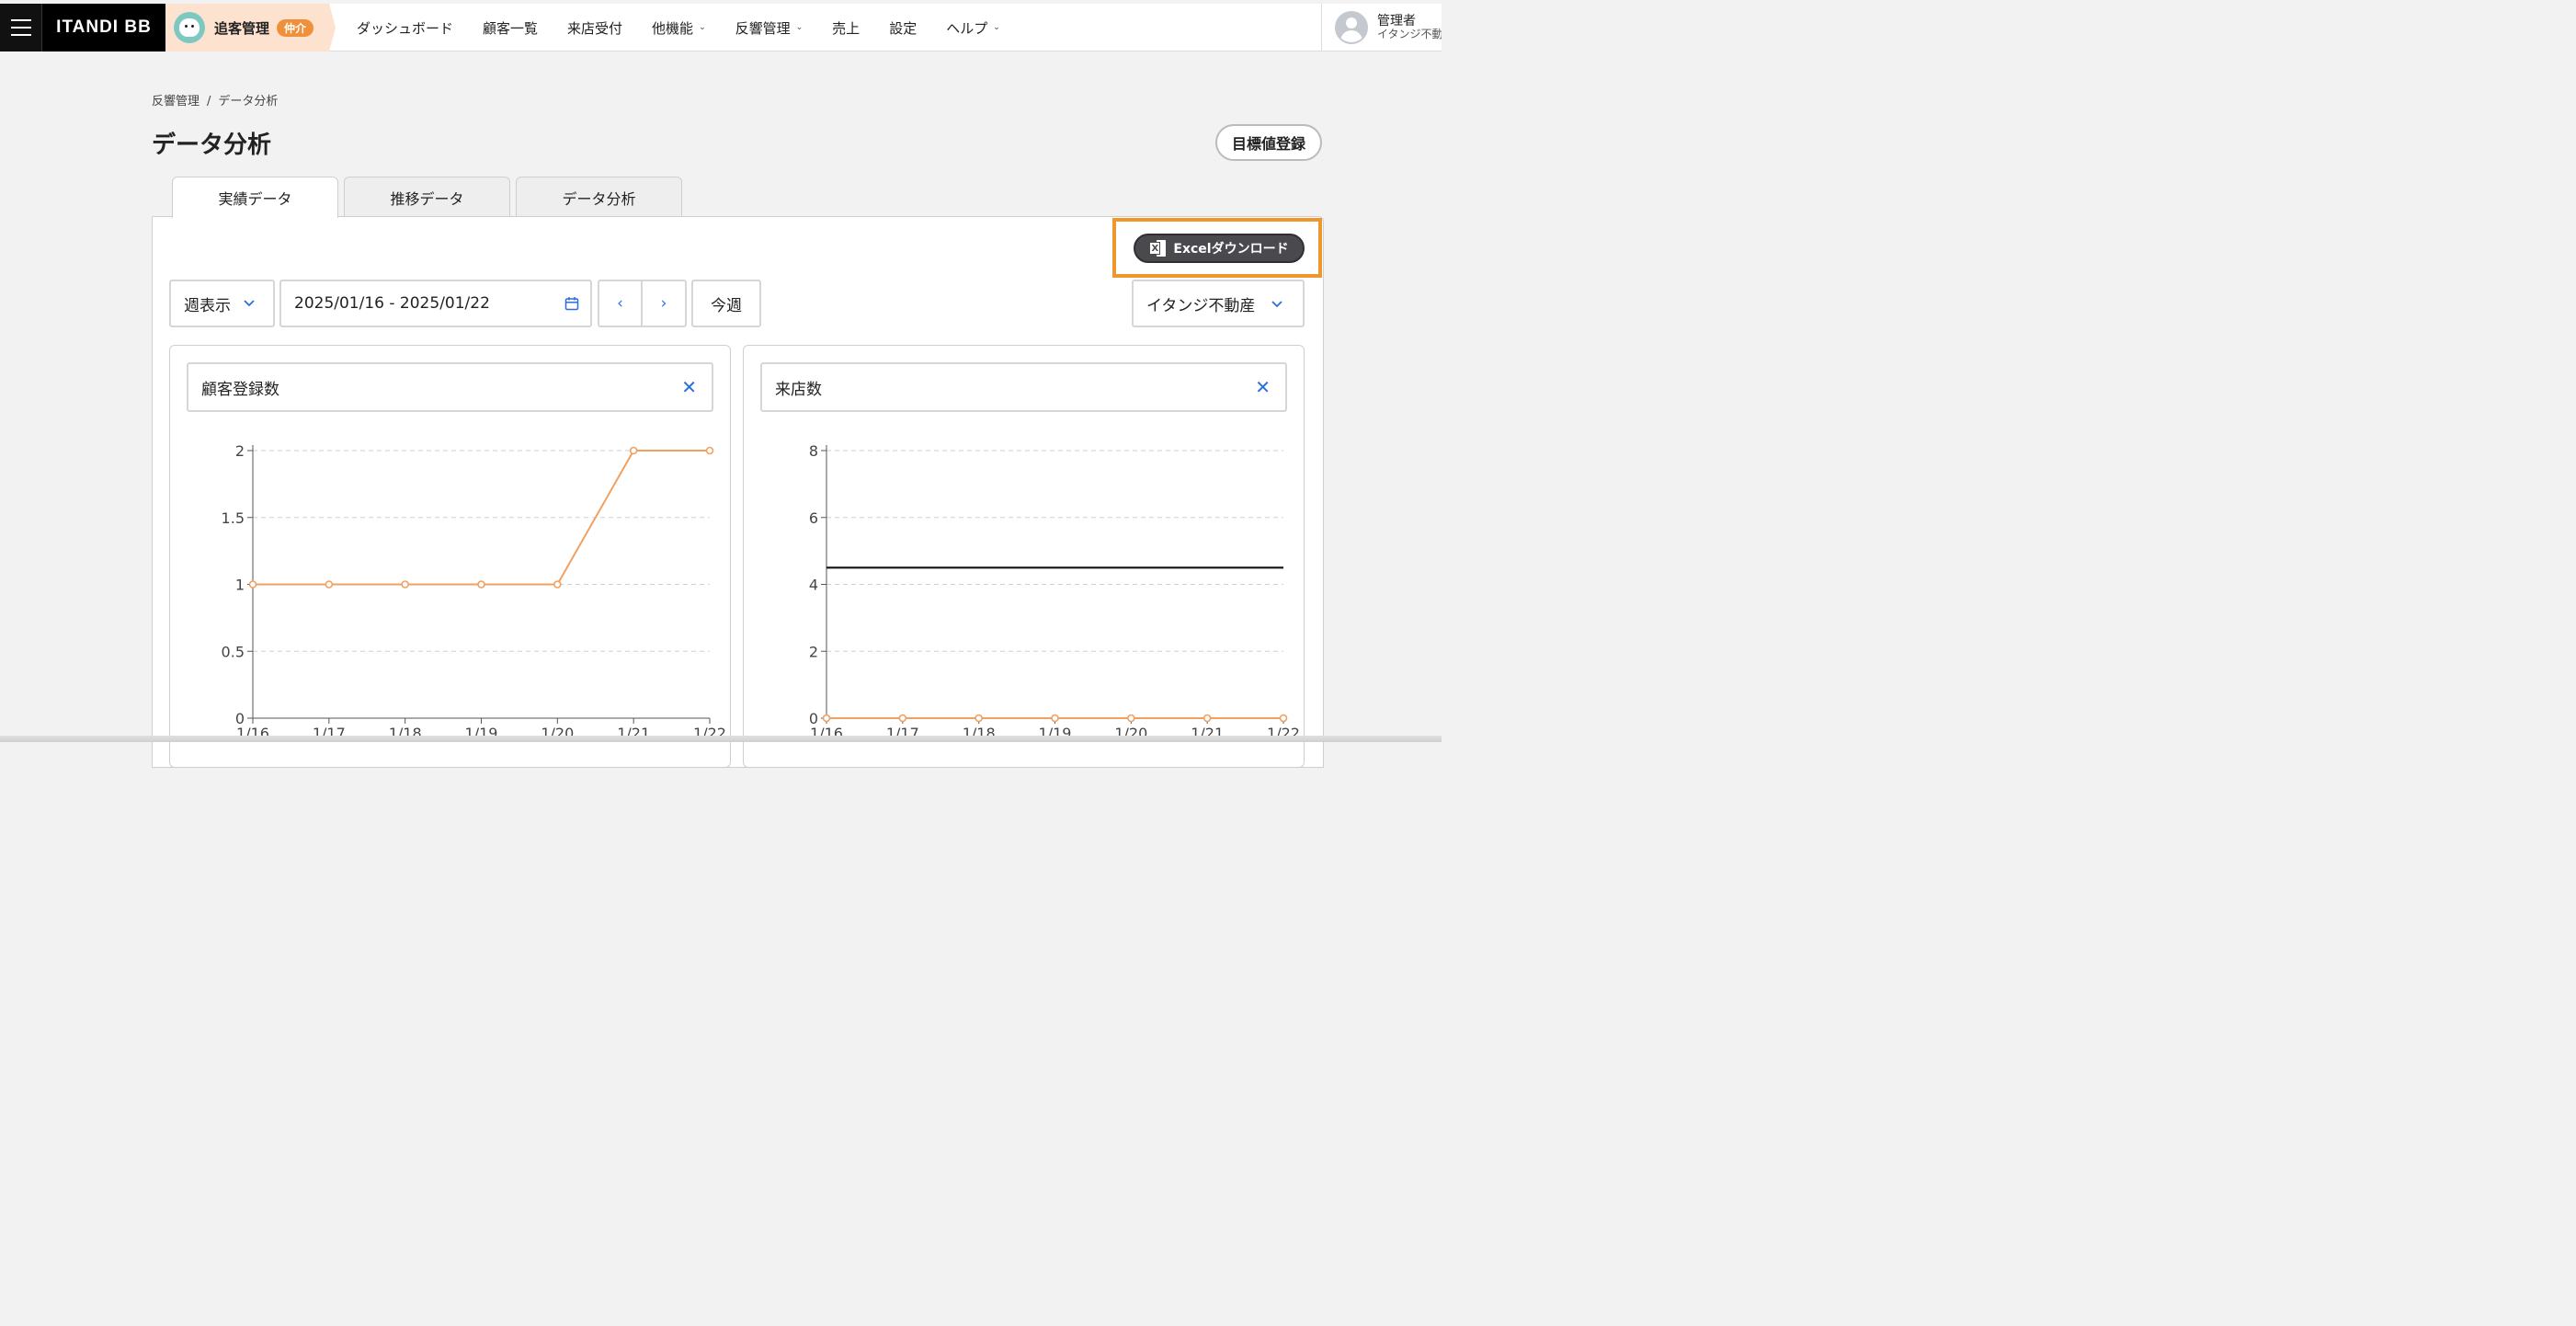 The image size is (2576, 1326). What do you see at coordinates (1024, 556) in the screenshot?
I see `store-visits-card: 来店数 ✕ 0 2 4 6 8 1/16 1/17 1/18 1/19 1/20 1/21 1/22` at bounding box center [1024, 556].